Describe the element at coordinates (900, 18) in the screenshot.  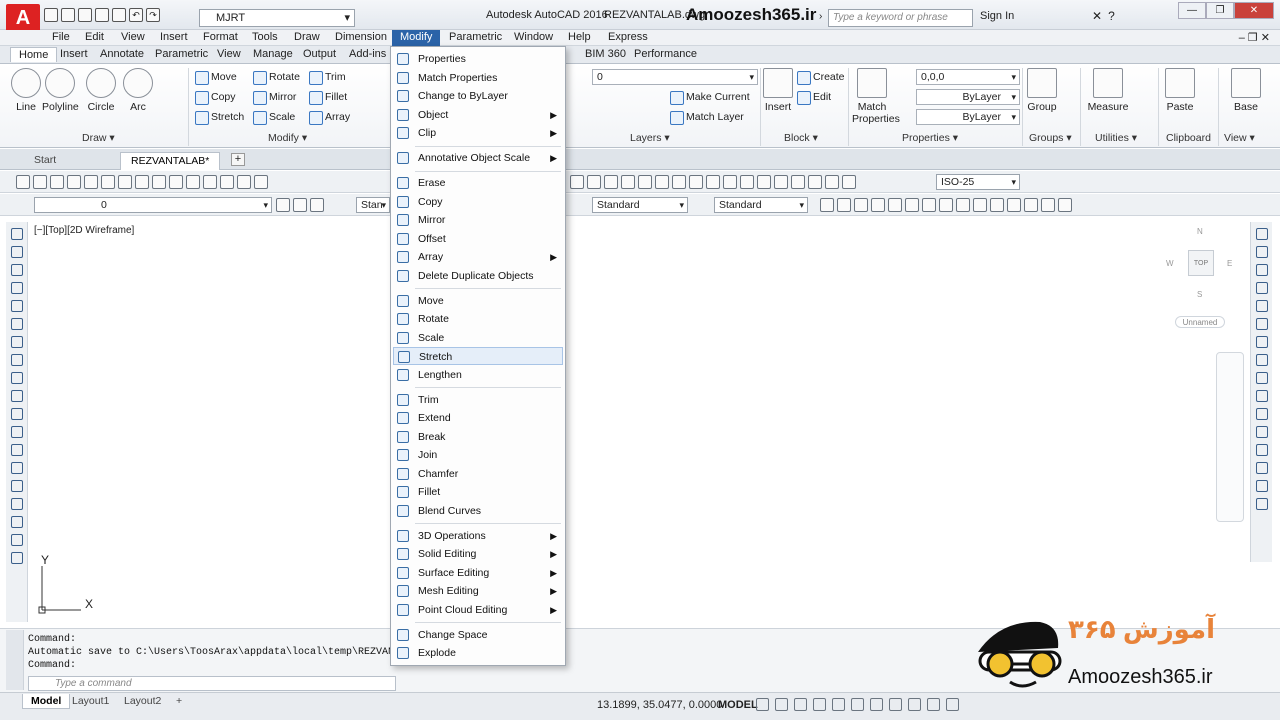
I see `search-input: Type a keyword or phrase` at that location.